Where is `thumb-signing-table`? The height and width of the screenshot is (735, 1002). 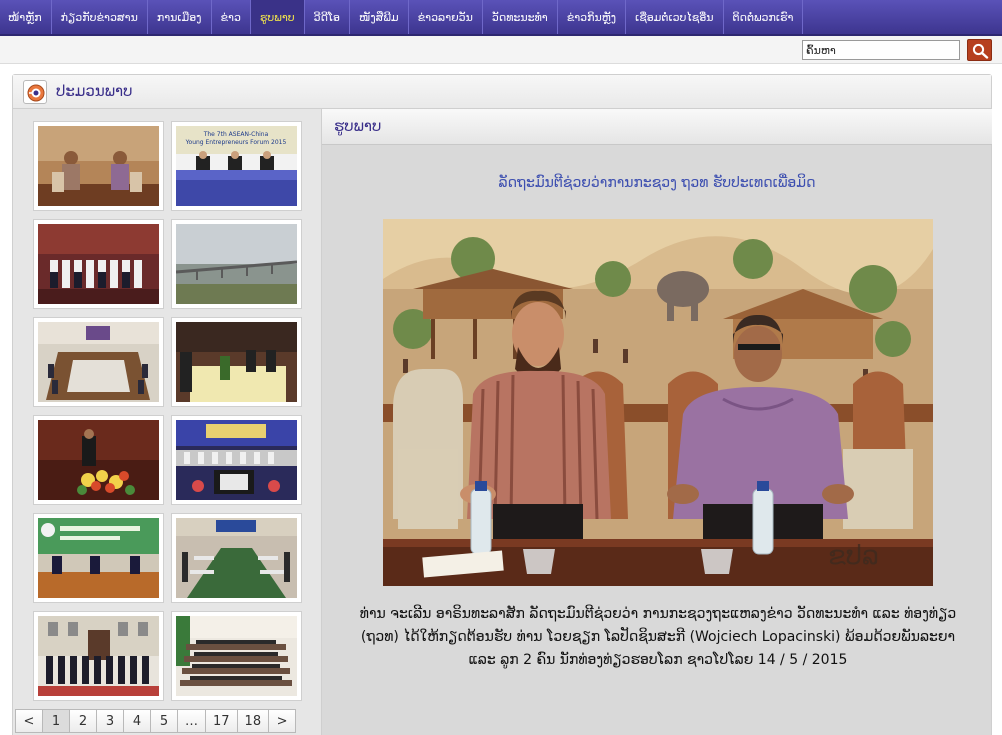 thumb-signing-table is located at coordinates (236, 362).